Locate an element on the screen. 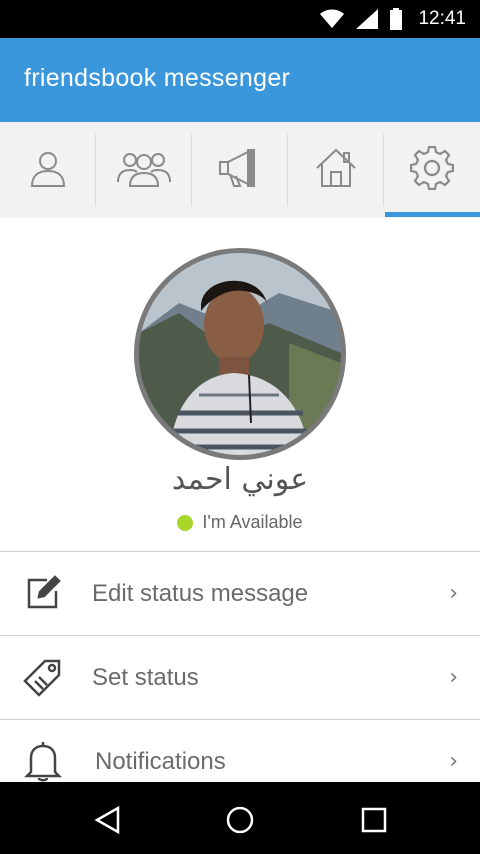 The height and width of the screenshot is (854, 480). recents-square-icon is located at coordinates (374, 820).